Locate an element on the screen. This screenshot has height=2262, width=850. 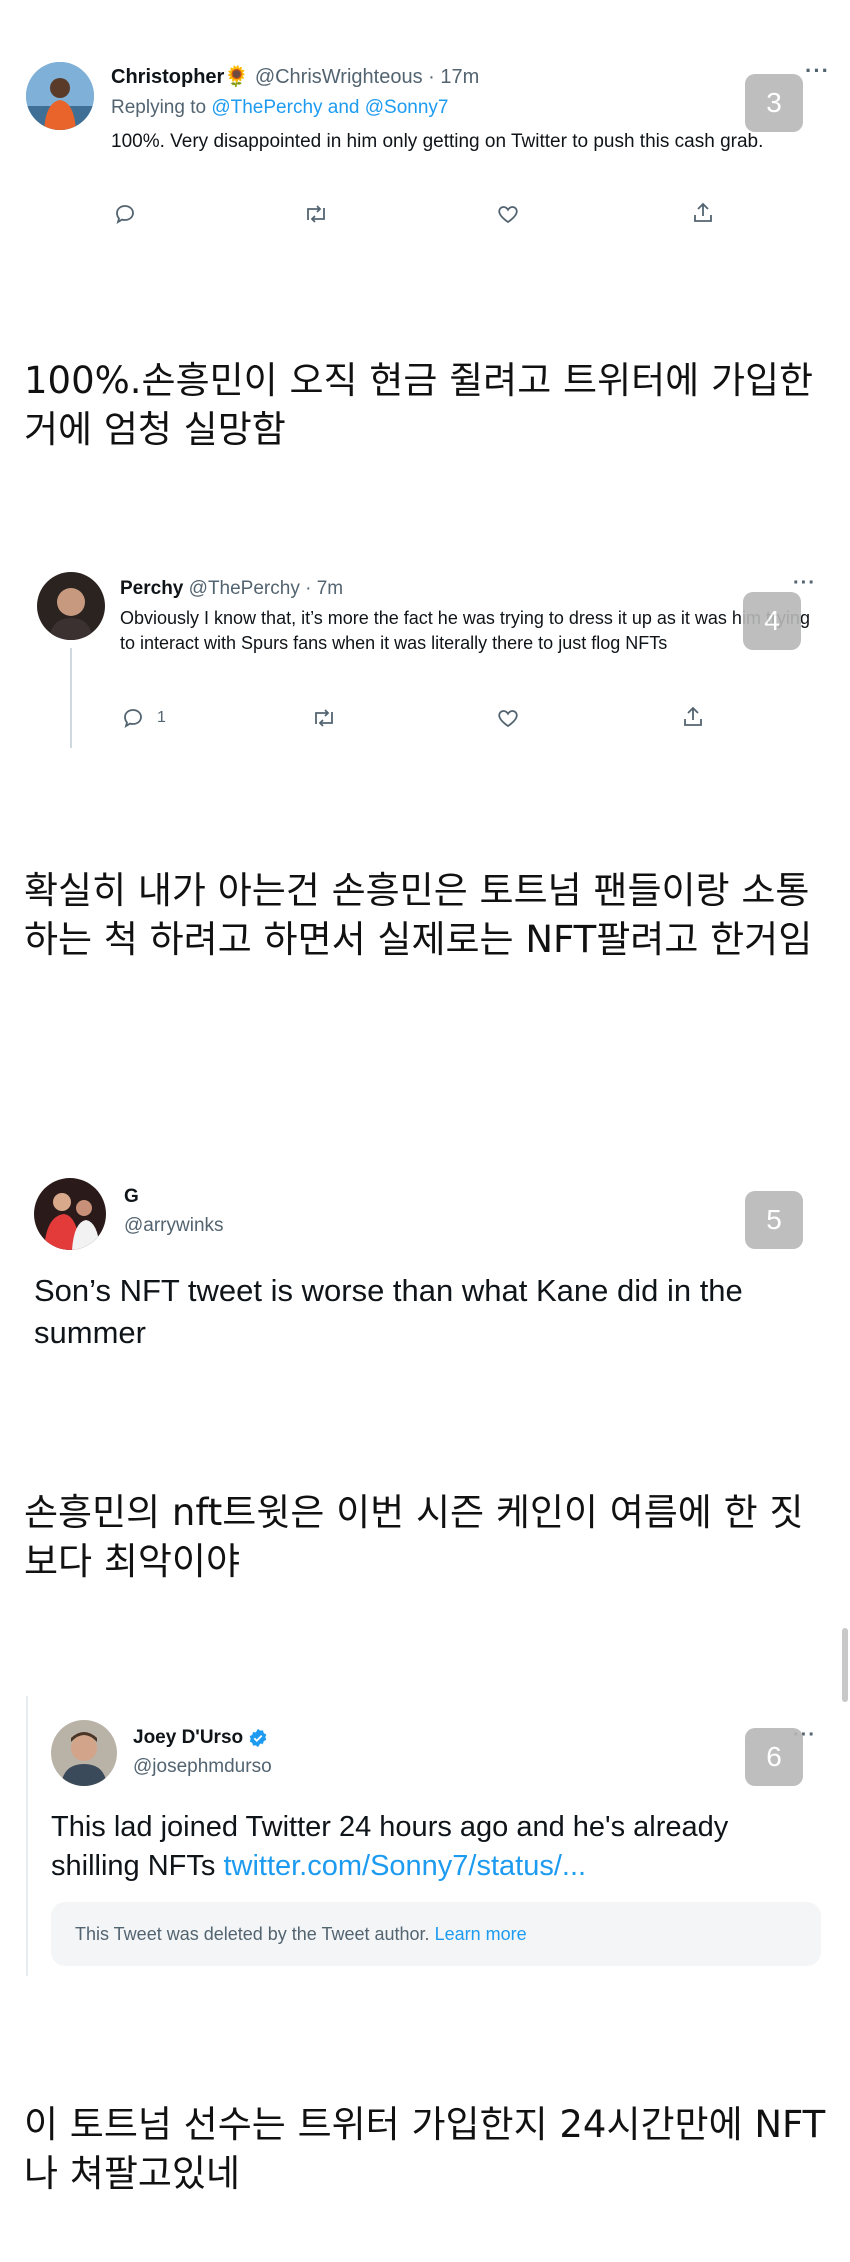
avatar-christopher is located at coordinates (60, 96).